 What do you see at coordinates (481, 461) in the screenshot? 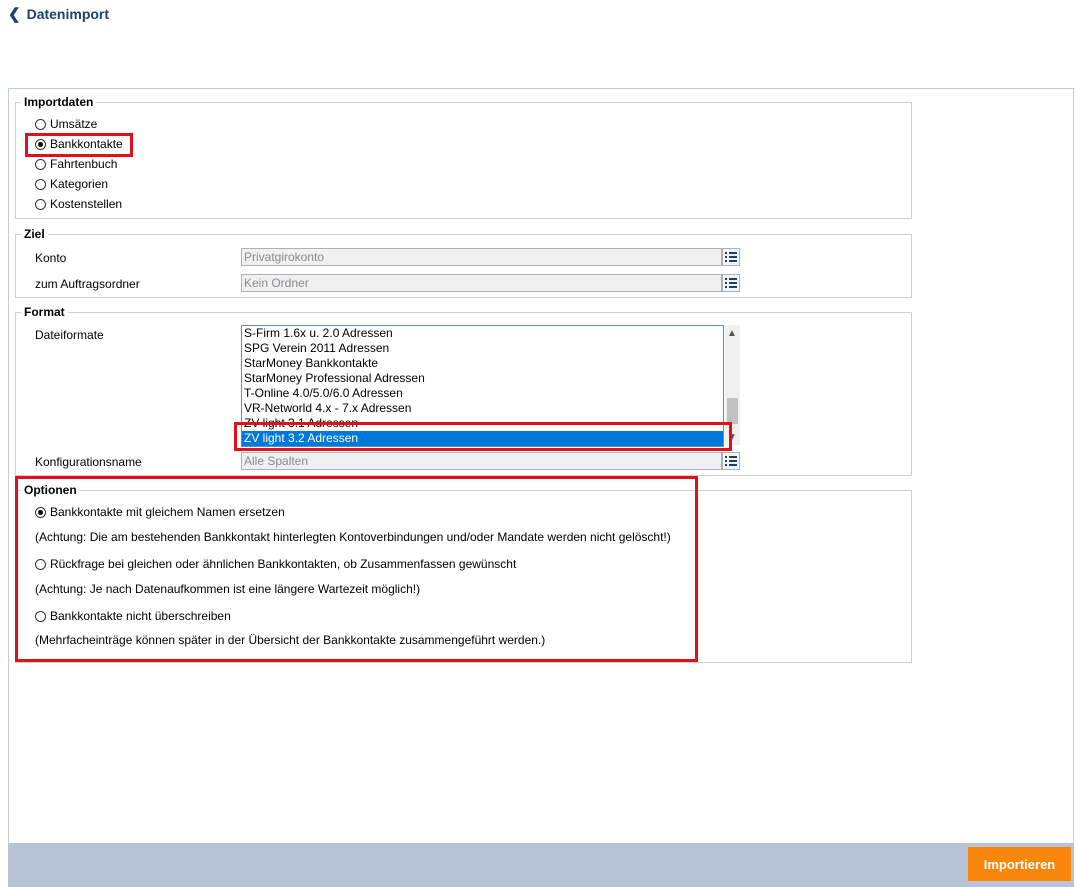
I see `konfigurationsname-field: Alle Spalten` at bounding box center [481, 461].